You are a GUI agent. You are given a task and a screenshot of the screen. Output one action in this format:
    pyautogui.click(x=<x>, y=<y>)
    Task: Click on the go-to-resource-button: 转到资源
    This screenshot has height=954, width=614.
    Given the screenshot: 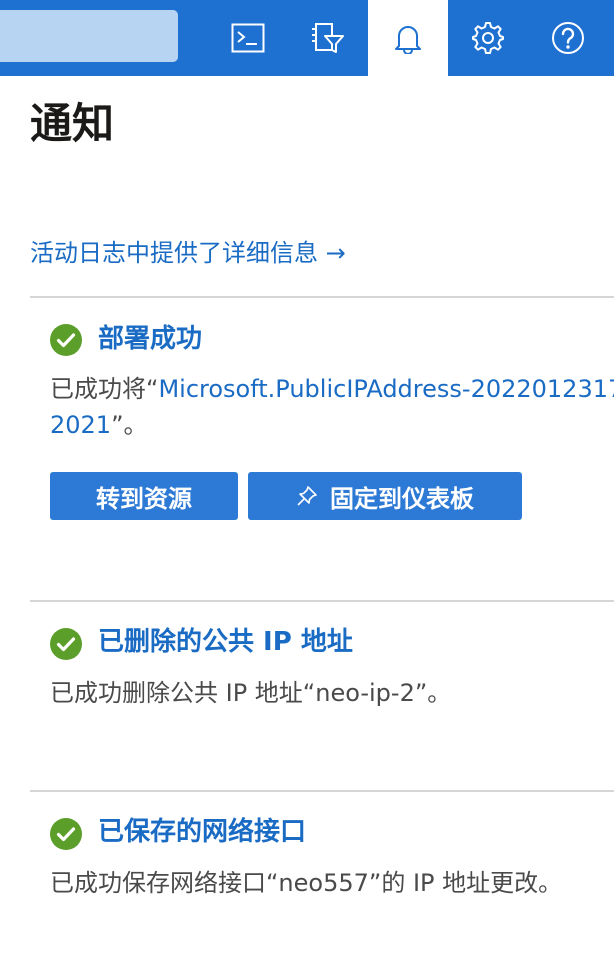 What is the action you would take?
    pyautogui.click(x=144, y=496)
    